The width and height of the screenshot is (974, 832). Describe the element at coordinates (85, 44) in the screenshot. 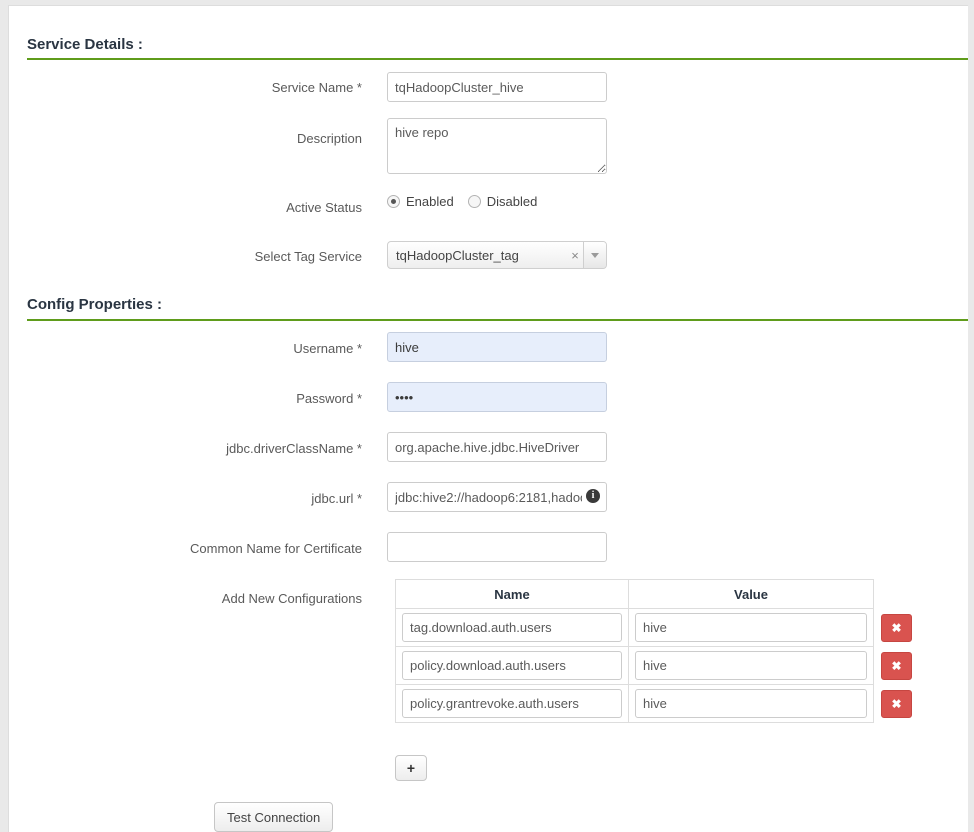

I see `service-details-title: Service Details :` at that location.